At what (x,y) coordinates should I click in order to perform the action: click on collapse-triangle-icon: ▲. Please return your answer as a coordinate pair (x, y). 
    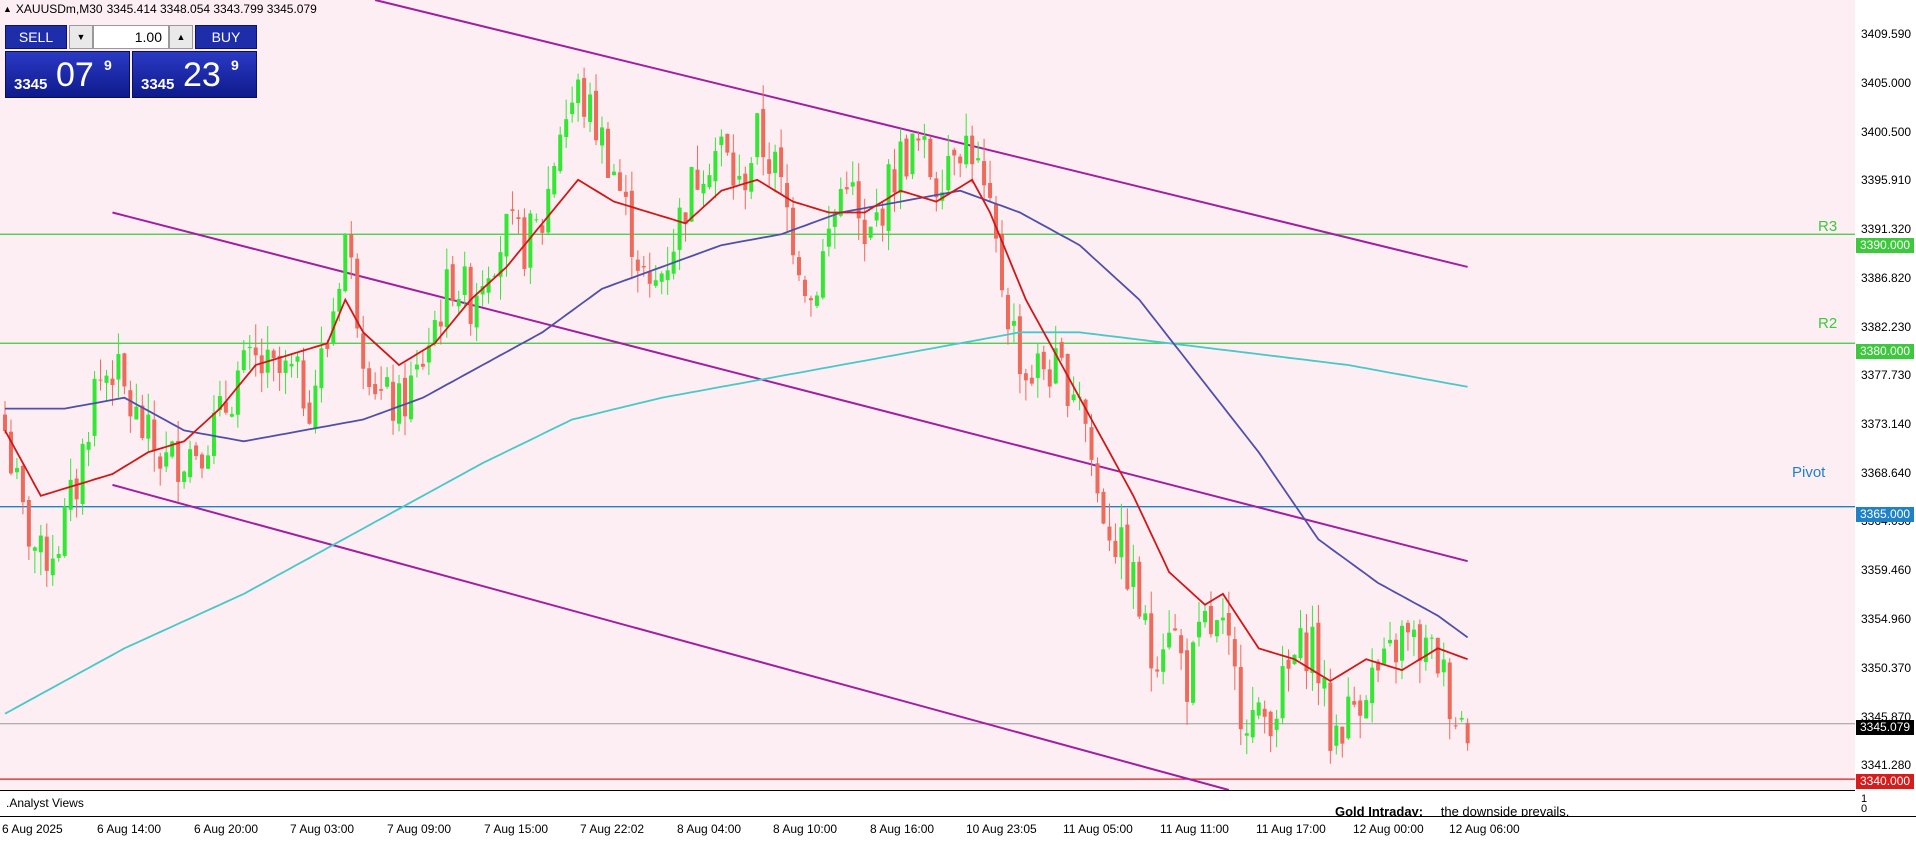
    Looking at the image, I should click on (7, 9).